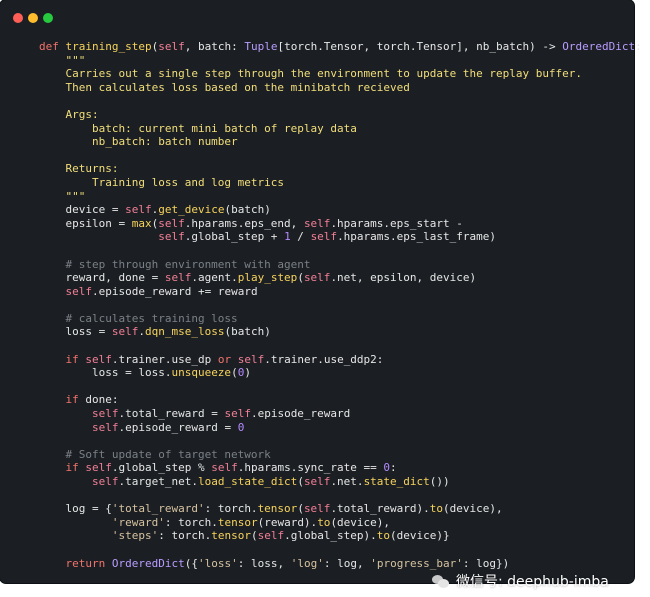 Image resolution: width=650 pixels, height=597 pixels. What do you see at coordinates (145, 373) in the screenshot?
I see `code-line: loss = loss.unsqueeze(0)` at bounding box center [145, 373].